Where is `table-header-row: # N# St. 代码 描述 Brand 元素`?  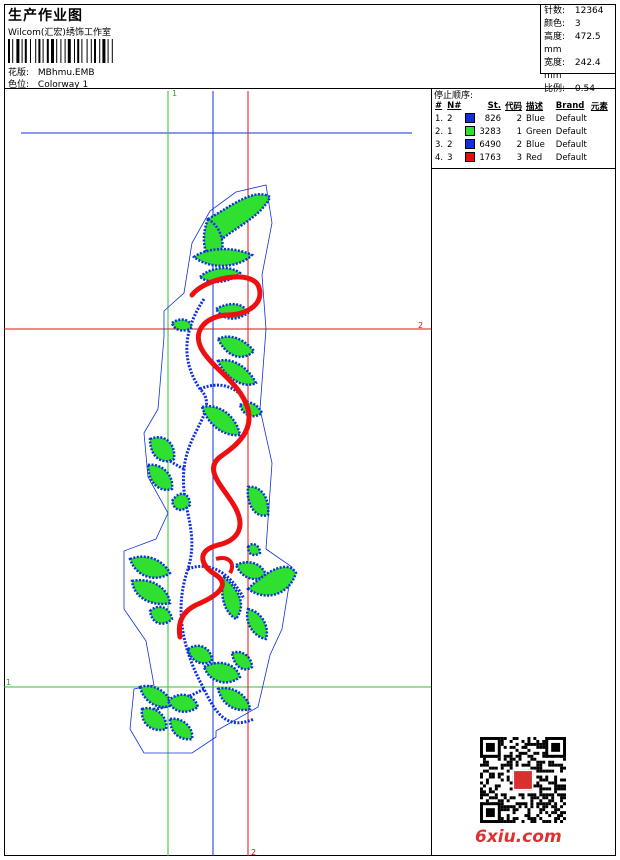 table-header-row: # N# St. 代码 描述 Brand 元素 is located at coordinates (521, 106).